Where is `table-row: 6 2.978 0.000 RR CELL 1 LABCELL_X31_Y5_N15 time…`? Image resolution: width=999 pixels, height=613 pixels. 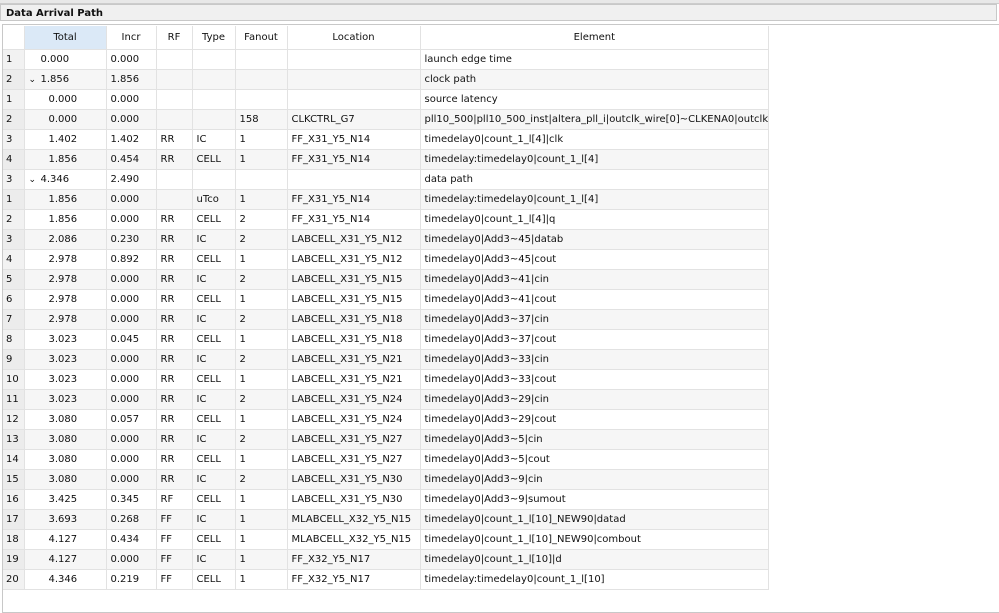 table-row: 6 2.978 0.000 RR CELL 1 LABCELL_X31_Y5_N15 time… is located at coordinates (386, 299).